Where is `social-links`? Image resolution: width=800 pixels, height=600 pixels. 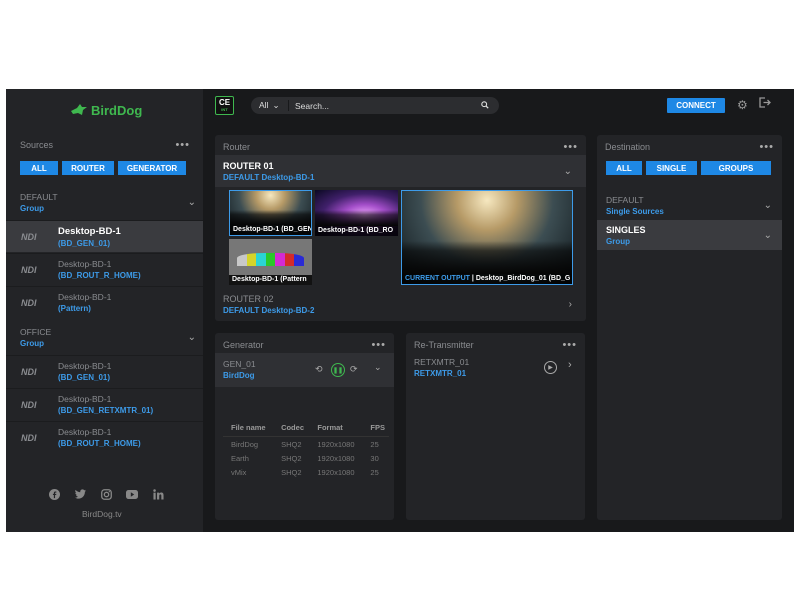
social-links is located at coordinates (106, 494).